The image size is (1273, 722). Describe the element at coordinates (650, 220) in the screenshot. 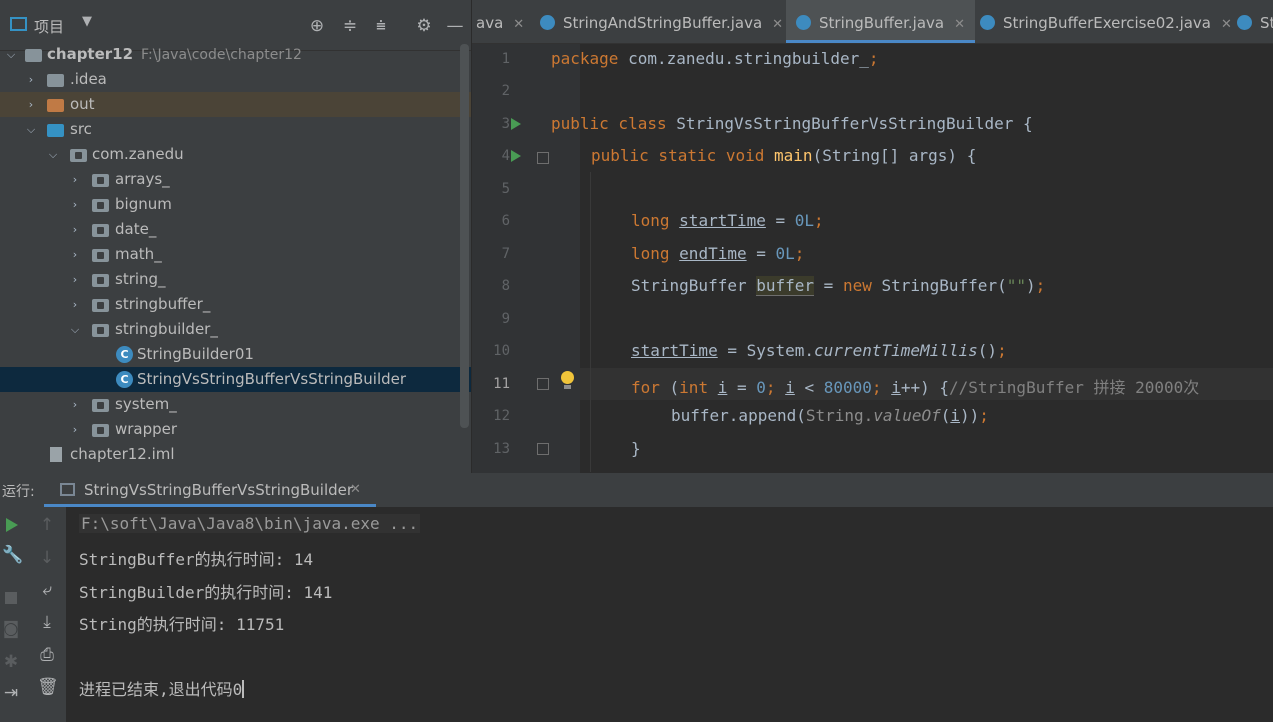

I see `code-token: long` at that location.